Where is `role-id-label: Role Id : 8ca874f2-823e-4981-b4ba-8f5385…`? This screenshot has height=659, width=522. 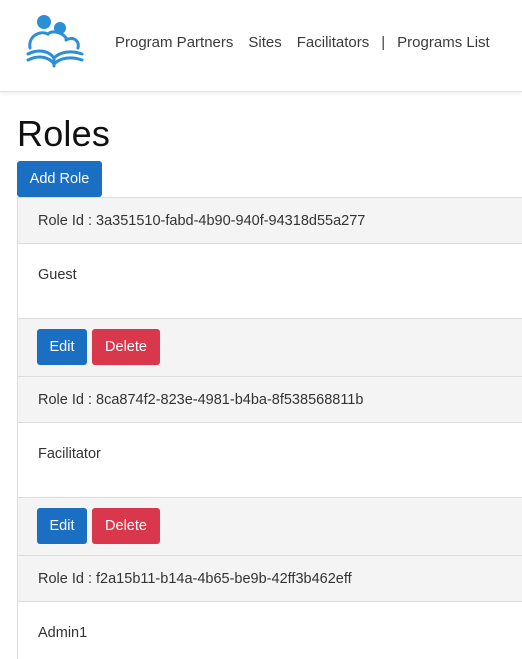
role-id-label: Role Id : 8ca874f2-823e-4981-b4ba-8f5385… is located at coordinates (201, 399).